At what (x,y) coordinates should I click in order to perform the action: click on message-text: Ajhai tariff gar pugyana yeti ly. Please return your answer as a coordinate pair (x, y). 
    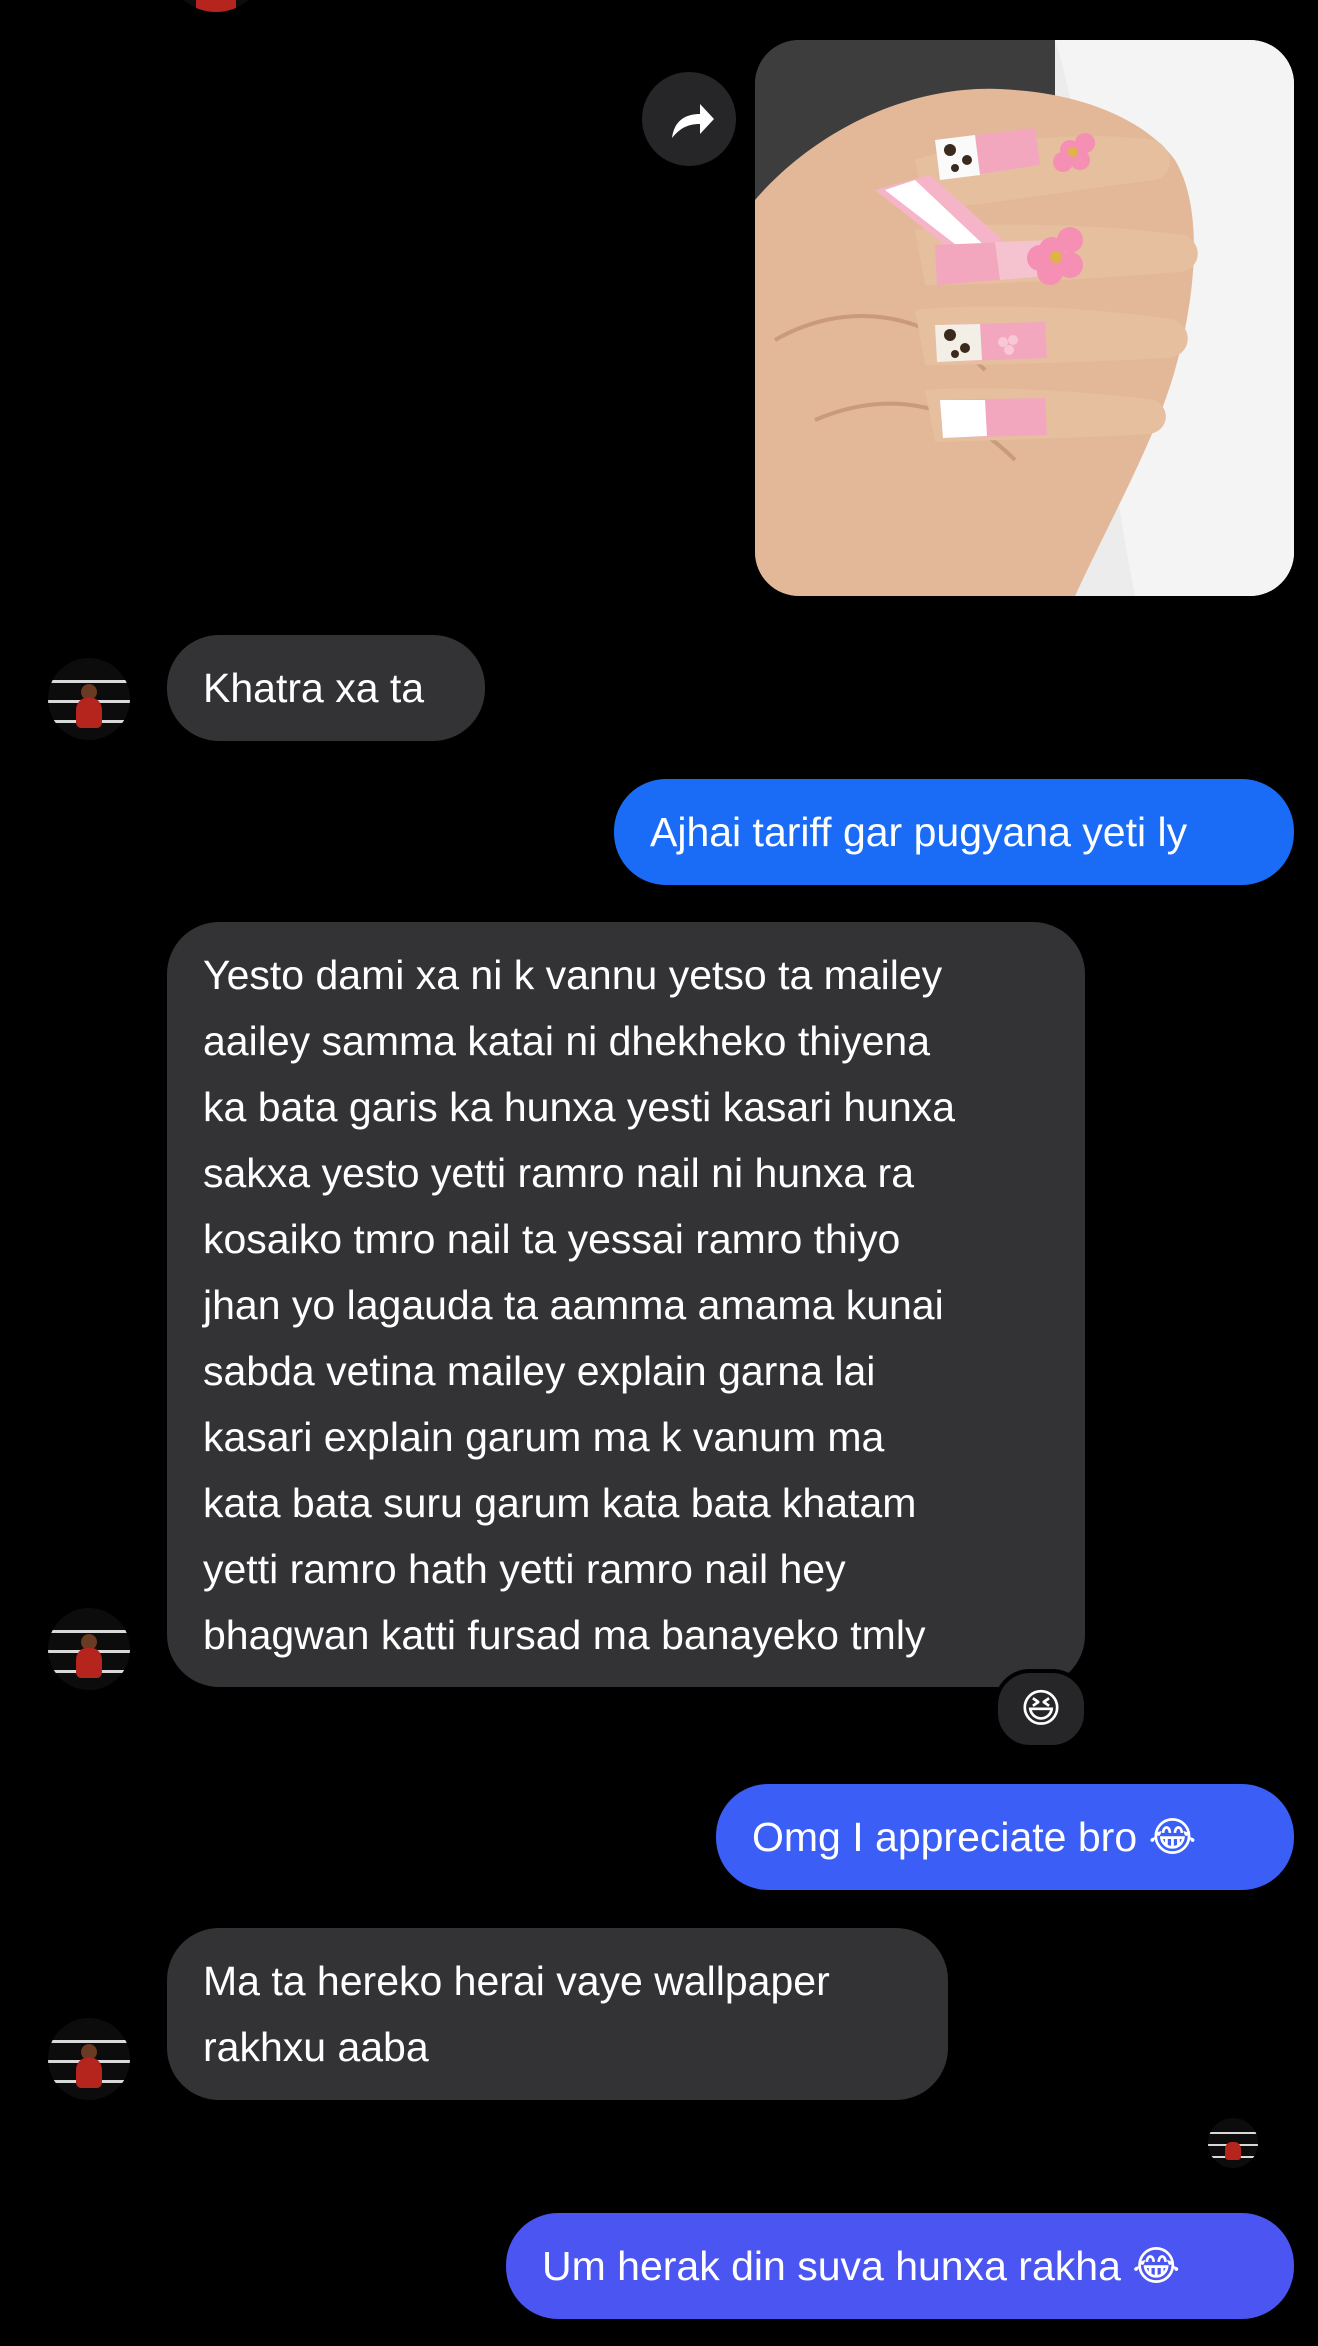
    Looking at the image, I should click on (919, 832).